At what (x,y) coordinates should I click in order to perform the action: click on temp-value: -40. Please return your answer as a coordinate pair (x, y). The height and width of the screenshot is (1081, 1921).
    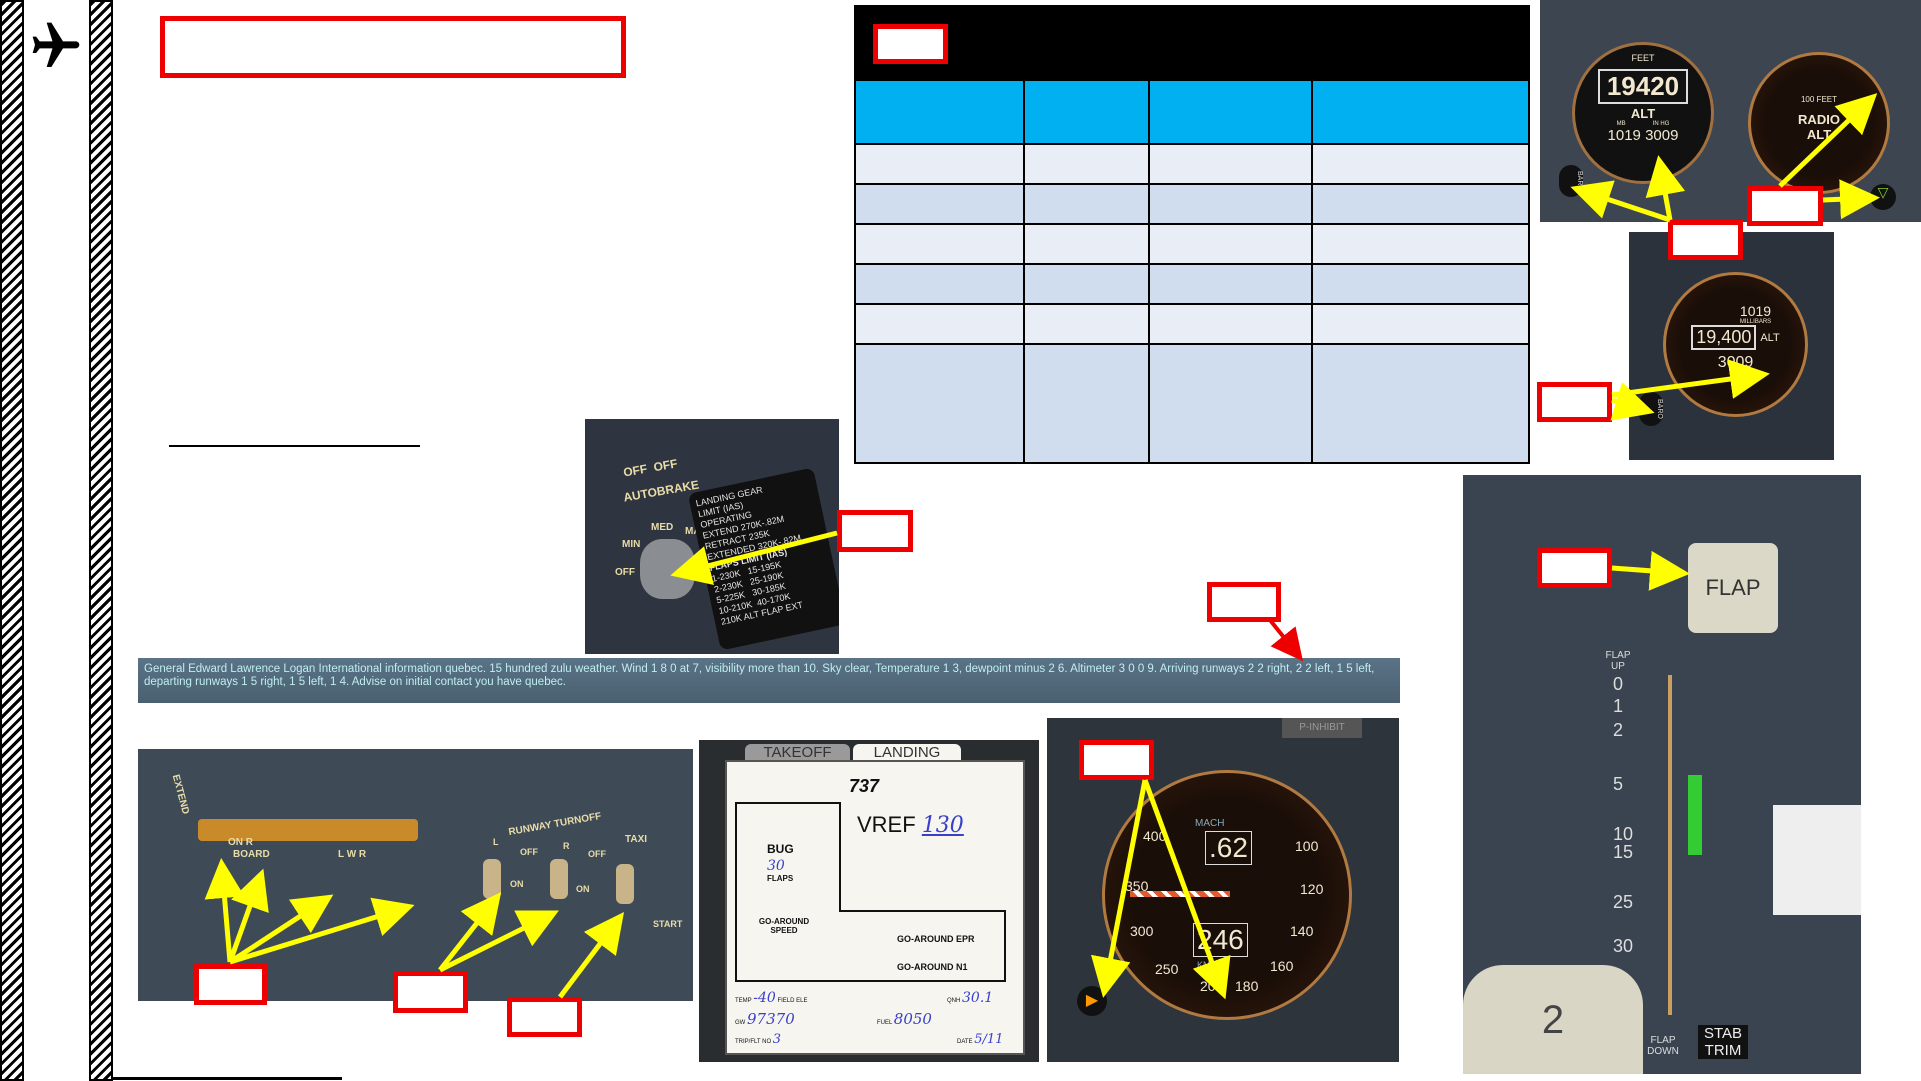
    Looking at the image, I should click on (764, 998).